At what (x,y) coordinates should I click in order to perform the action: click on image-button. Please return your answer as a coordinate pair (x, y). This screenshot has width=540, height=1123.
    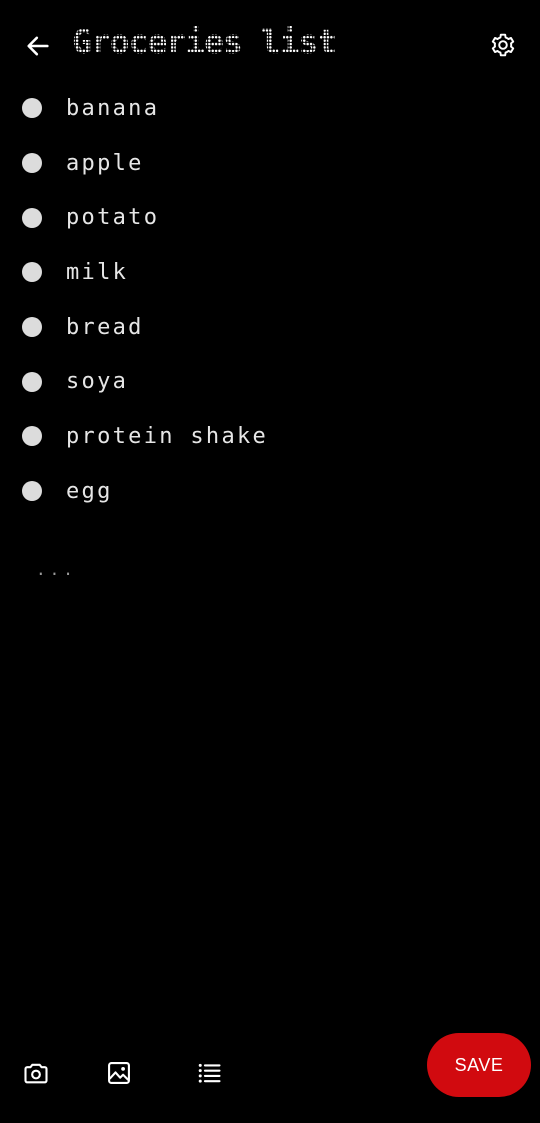
    Looking at the image, I should click on (119, 1073).